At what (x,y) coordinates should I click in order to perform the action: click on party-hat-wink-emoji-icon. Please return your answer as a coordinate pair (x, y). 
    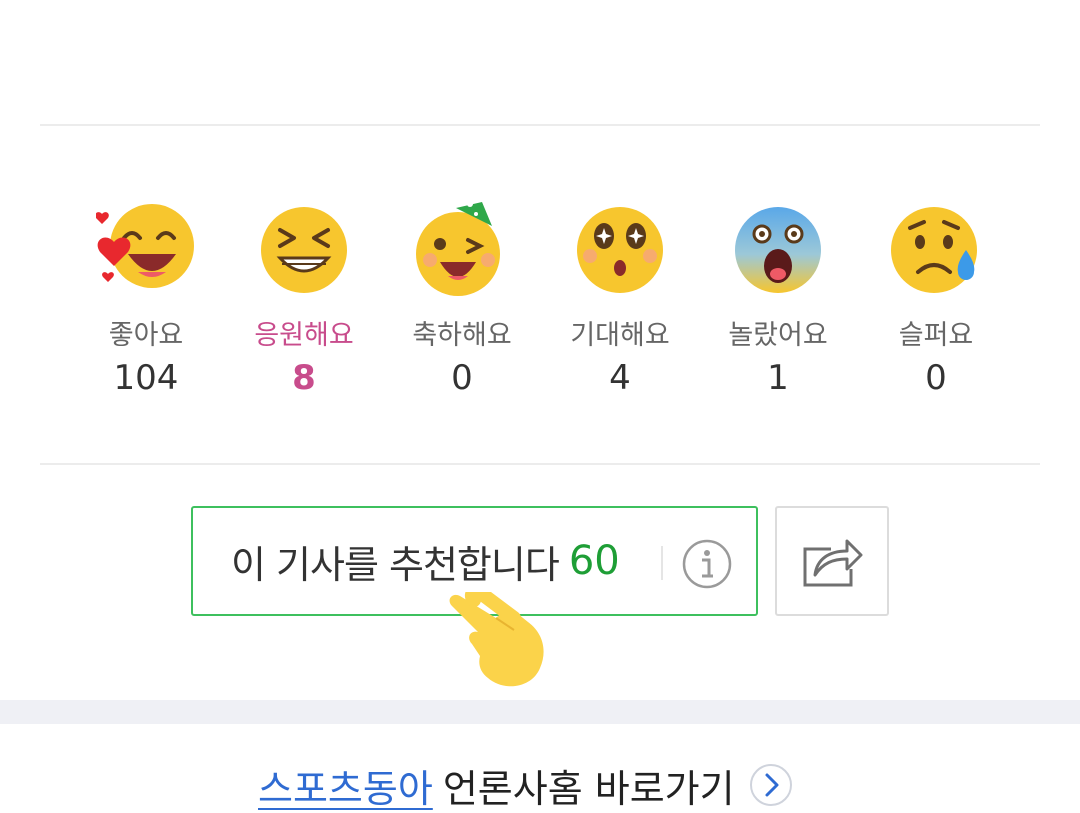
    Looking at the image, I should click on (458, 248).